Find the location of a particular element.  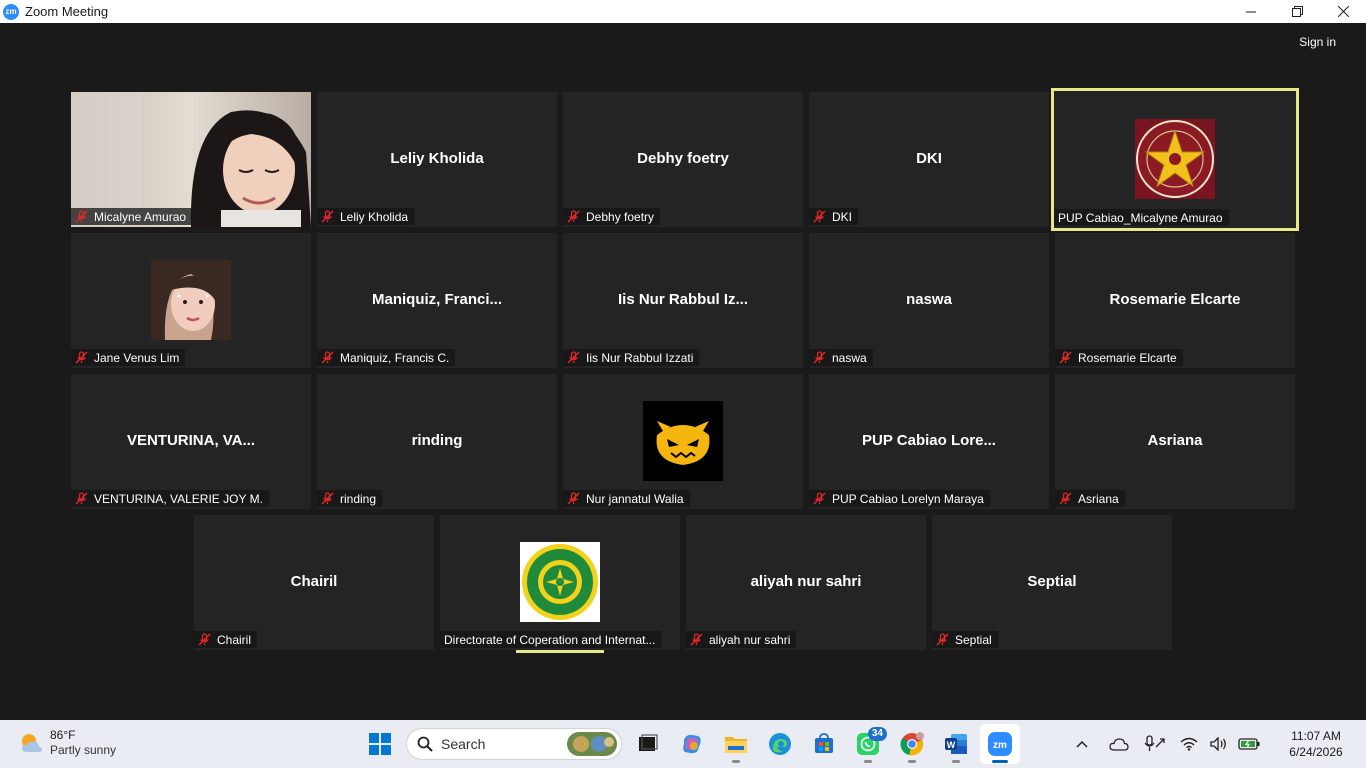

folder-icon is located at coordinates (736, 745).